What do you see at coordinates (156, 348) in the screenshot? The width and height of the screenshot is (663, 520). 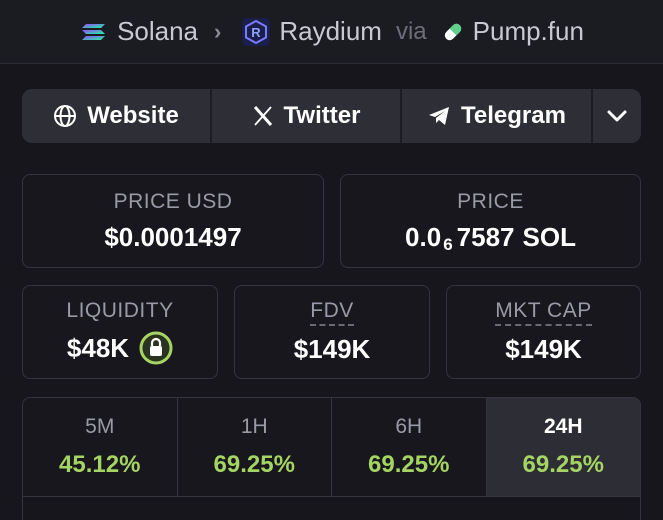 I see `lock-icon` at bounding box center [156, 348].